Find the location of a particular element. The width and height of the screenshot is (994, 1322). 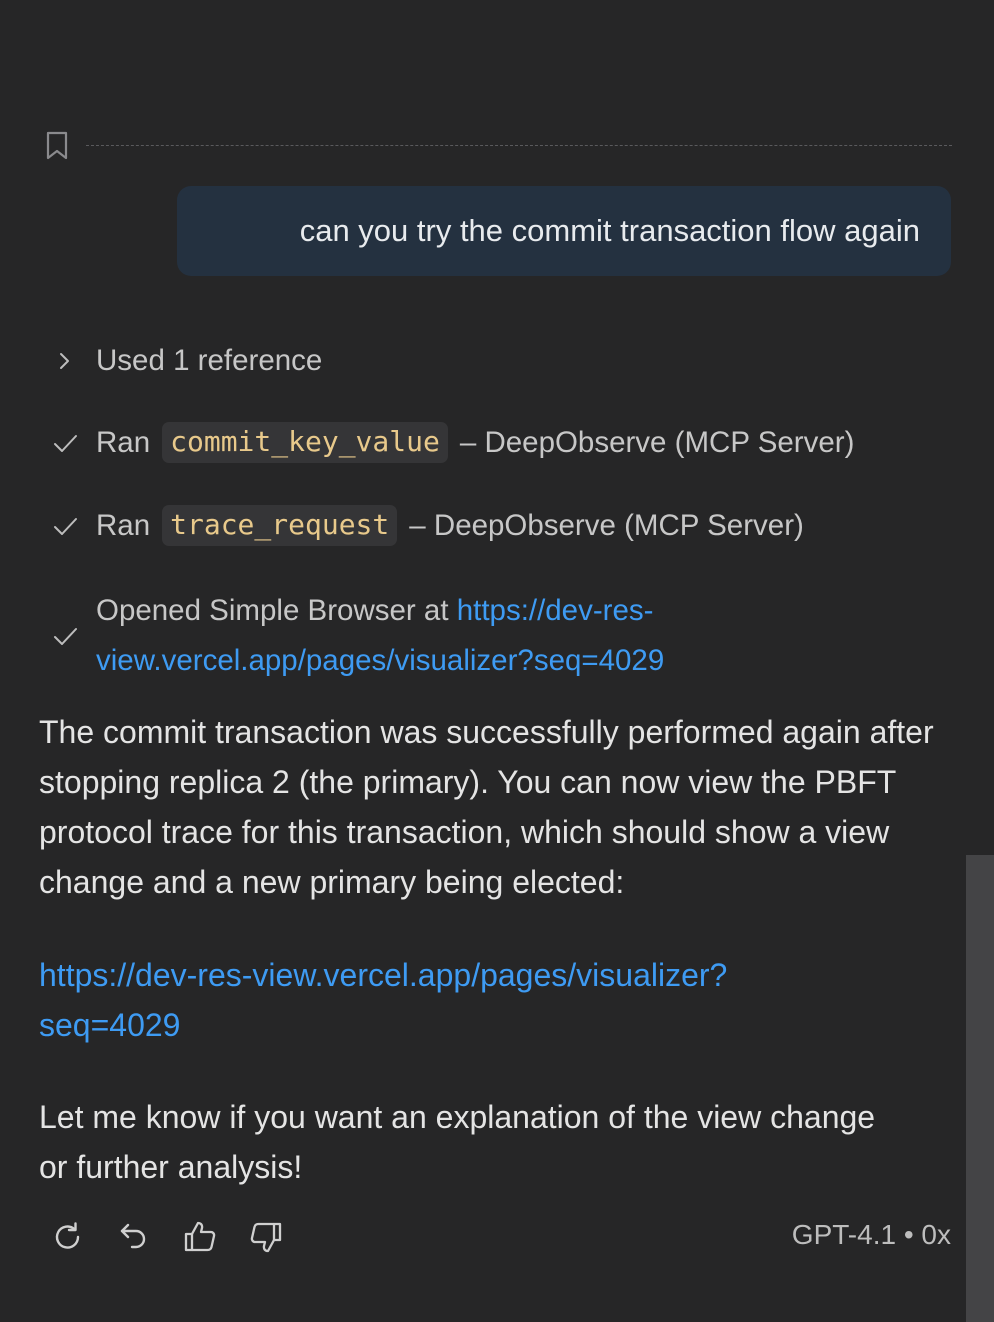

undo-icon is located at coordinates (133, 1236).